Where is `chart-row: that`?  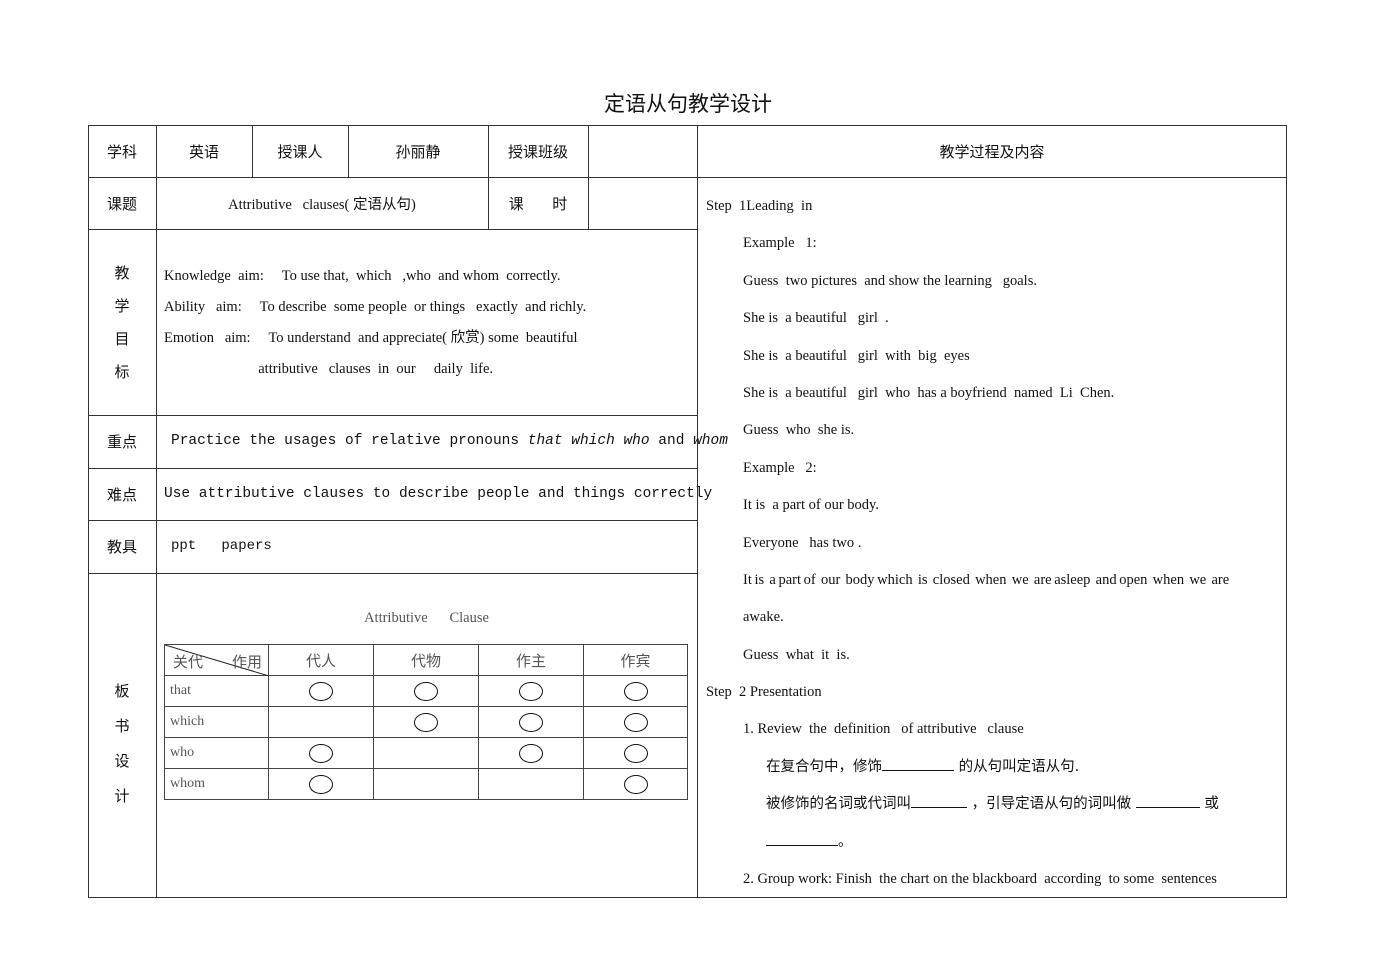 chart-row: that is located at coordinates (426, 691).